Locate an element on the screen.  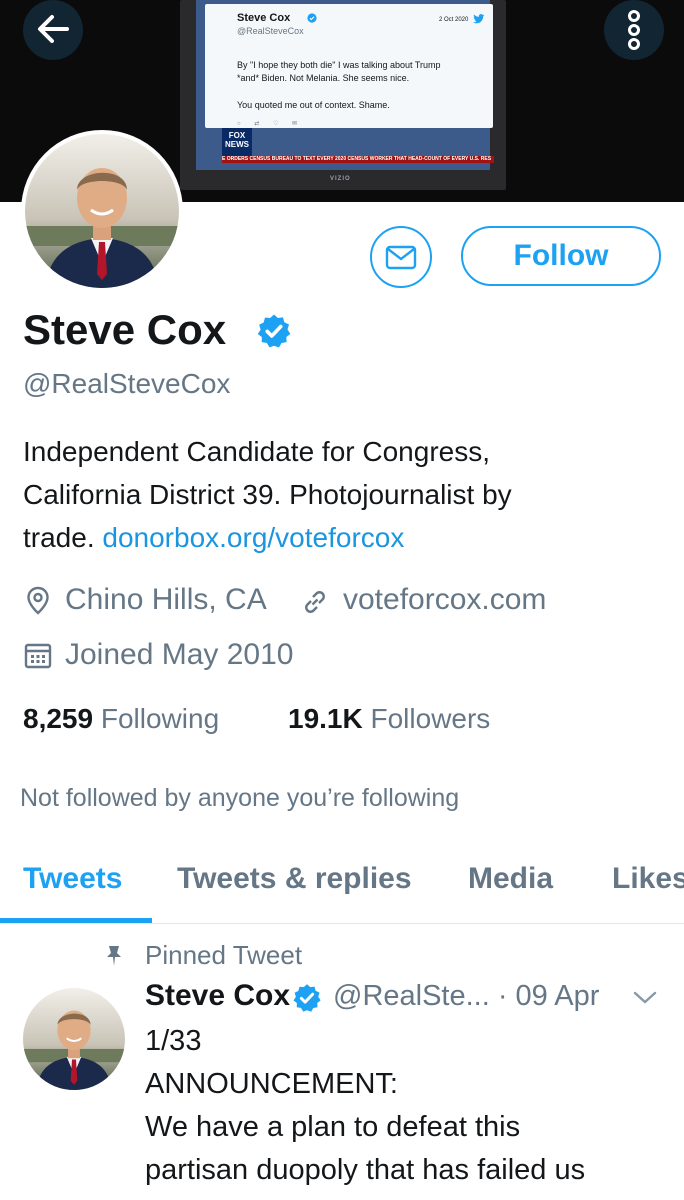
banner-tweet-name: Steve Cox is located at coordinates (264, 18).